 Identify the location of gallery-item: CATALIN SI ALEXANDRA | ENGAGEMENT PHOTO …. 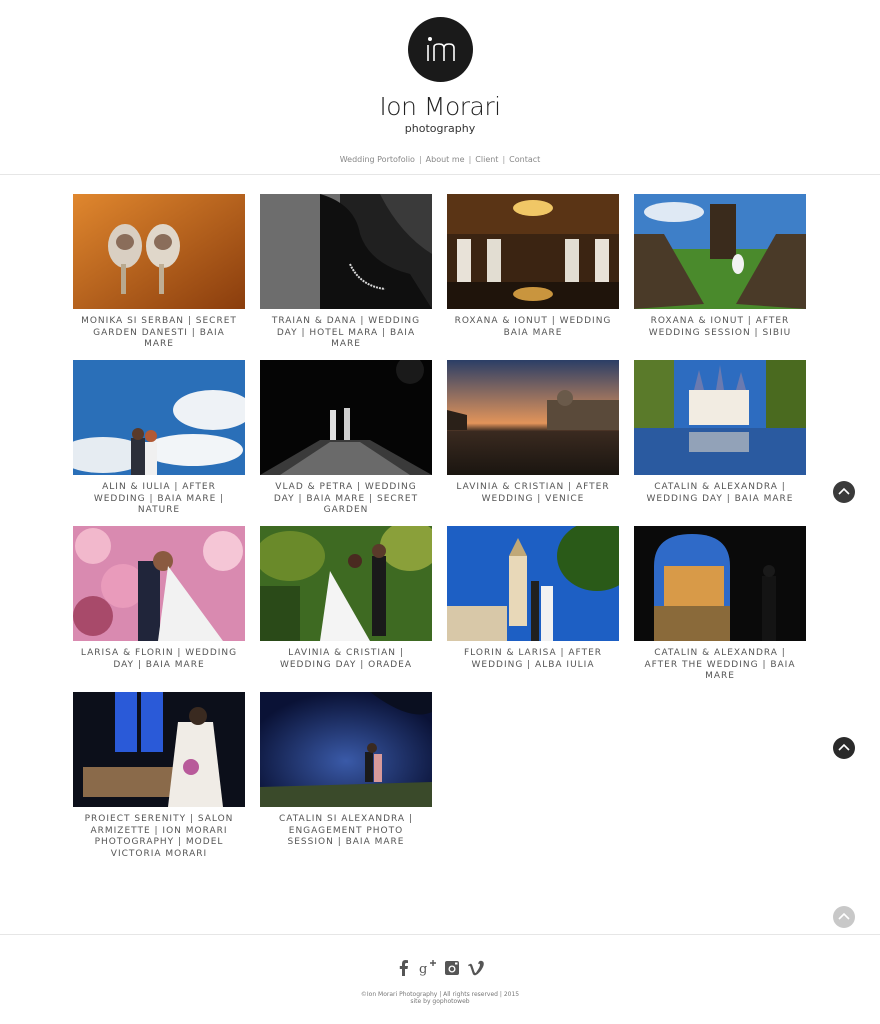
(346, 770).